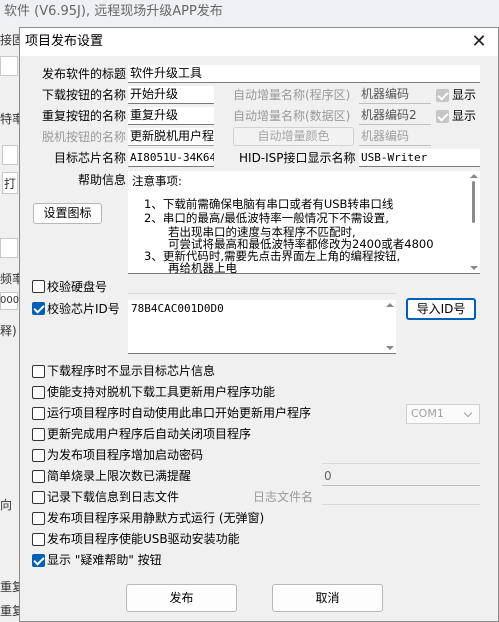 The image size is (499, 622). Describe the element at coordinates (262, 287) in the screenshot. I see `verify-disk-field` at that location.